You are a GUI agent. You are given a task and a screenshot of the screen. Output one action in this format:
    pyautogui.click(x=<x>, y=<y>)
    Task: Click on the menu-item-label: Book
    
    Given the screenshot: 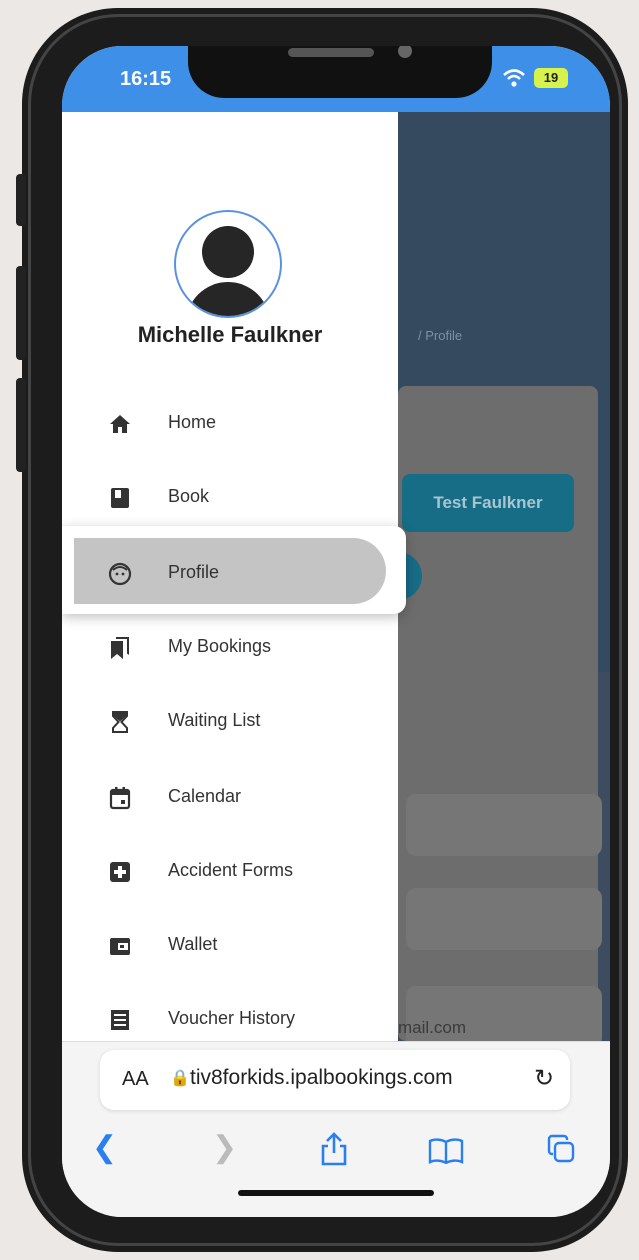 What is the action you would take?
    pyautogui.click(x=189, y=496)
    